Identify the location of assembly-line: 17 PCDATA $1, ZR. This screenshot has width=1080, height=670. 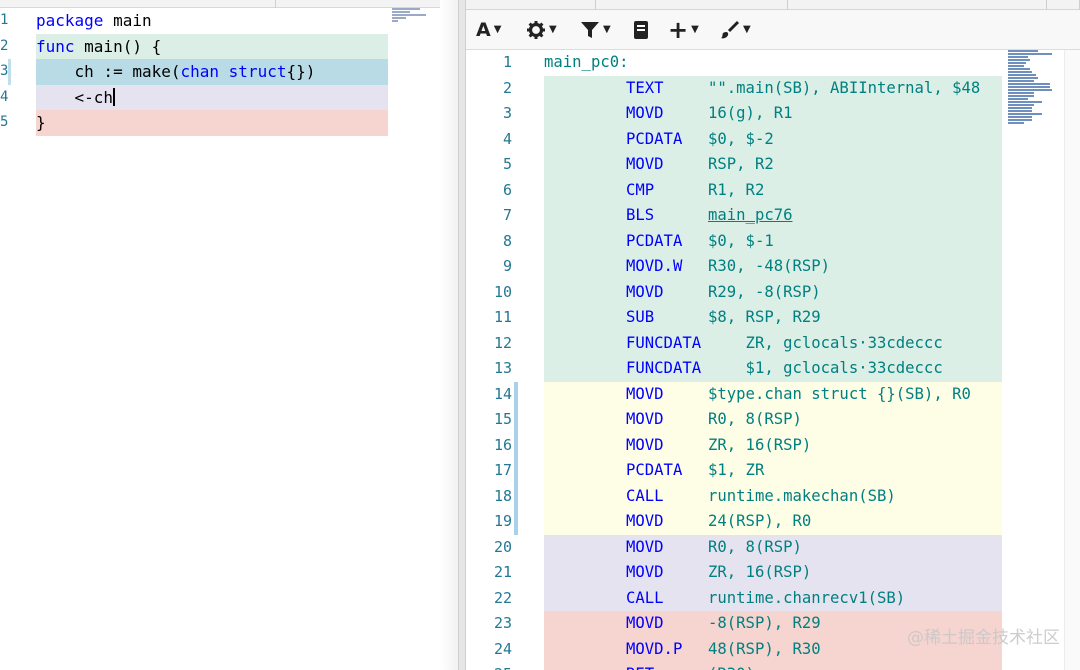
(773, 471).